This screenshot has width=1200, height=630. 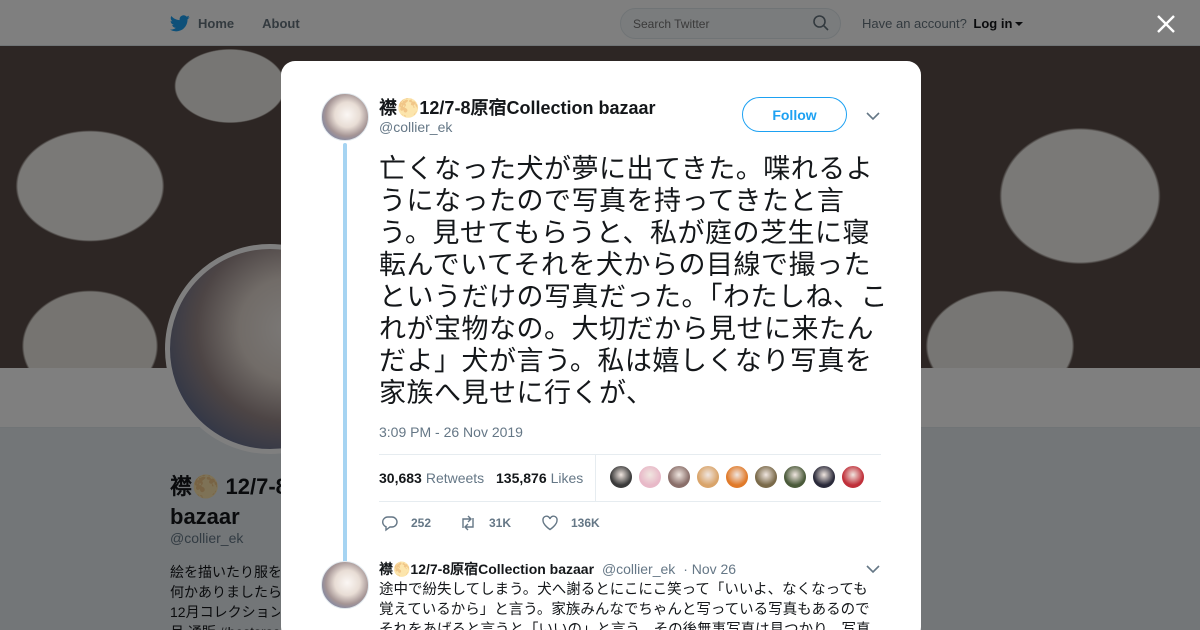 What do you see at coordinates (595, 478) in the screenshot?
I see `stats-divider` at bounding box center [595, 478].